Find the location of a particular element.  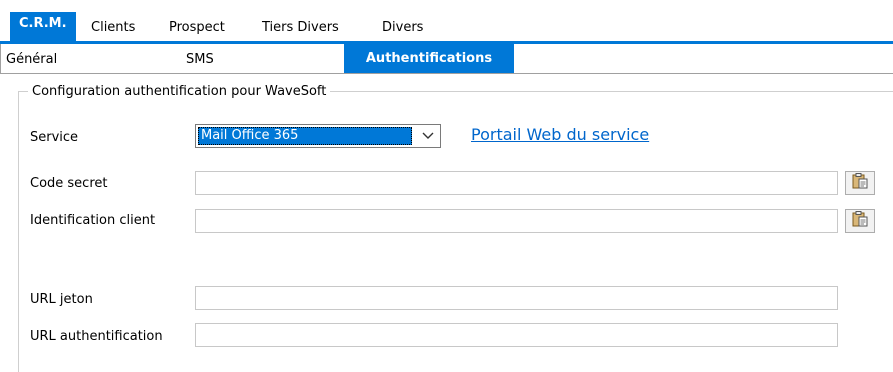

tab-general: Général is located at coordinates (66, 58).